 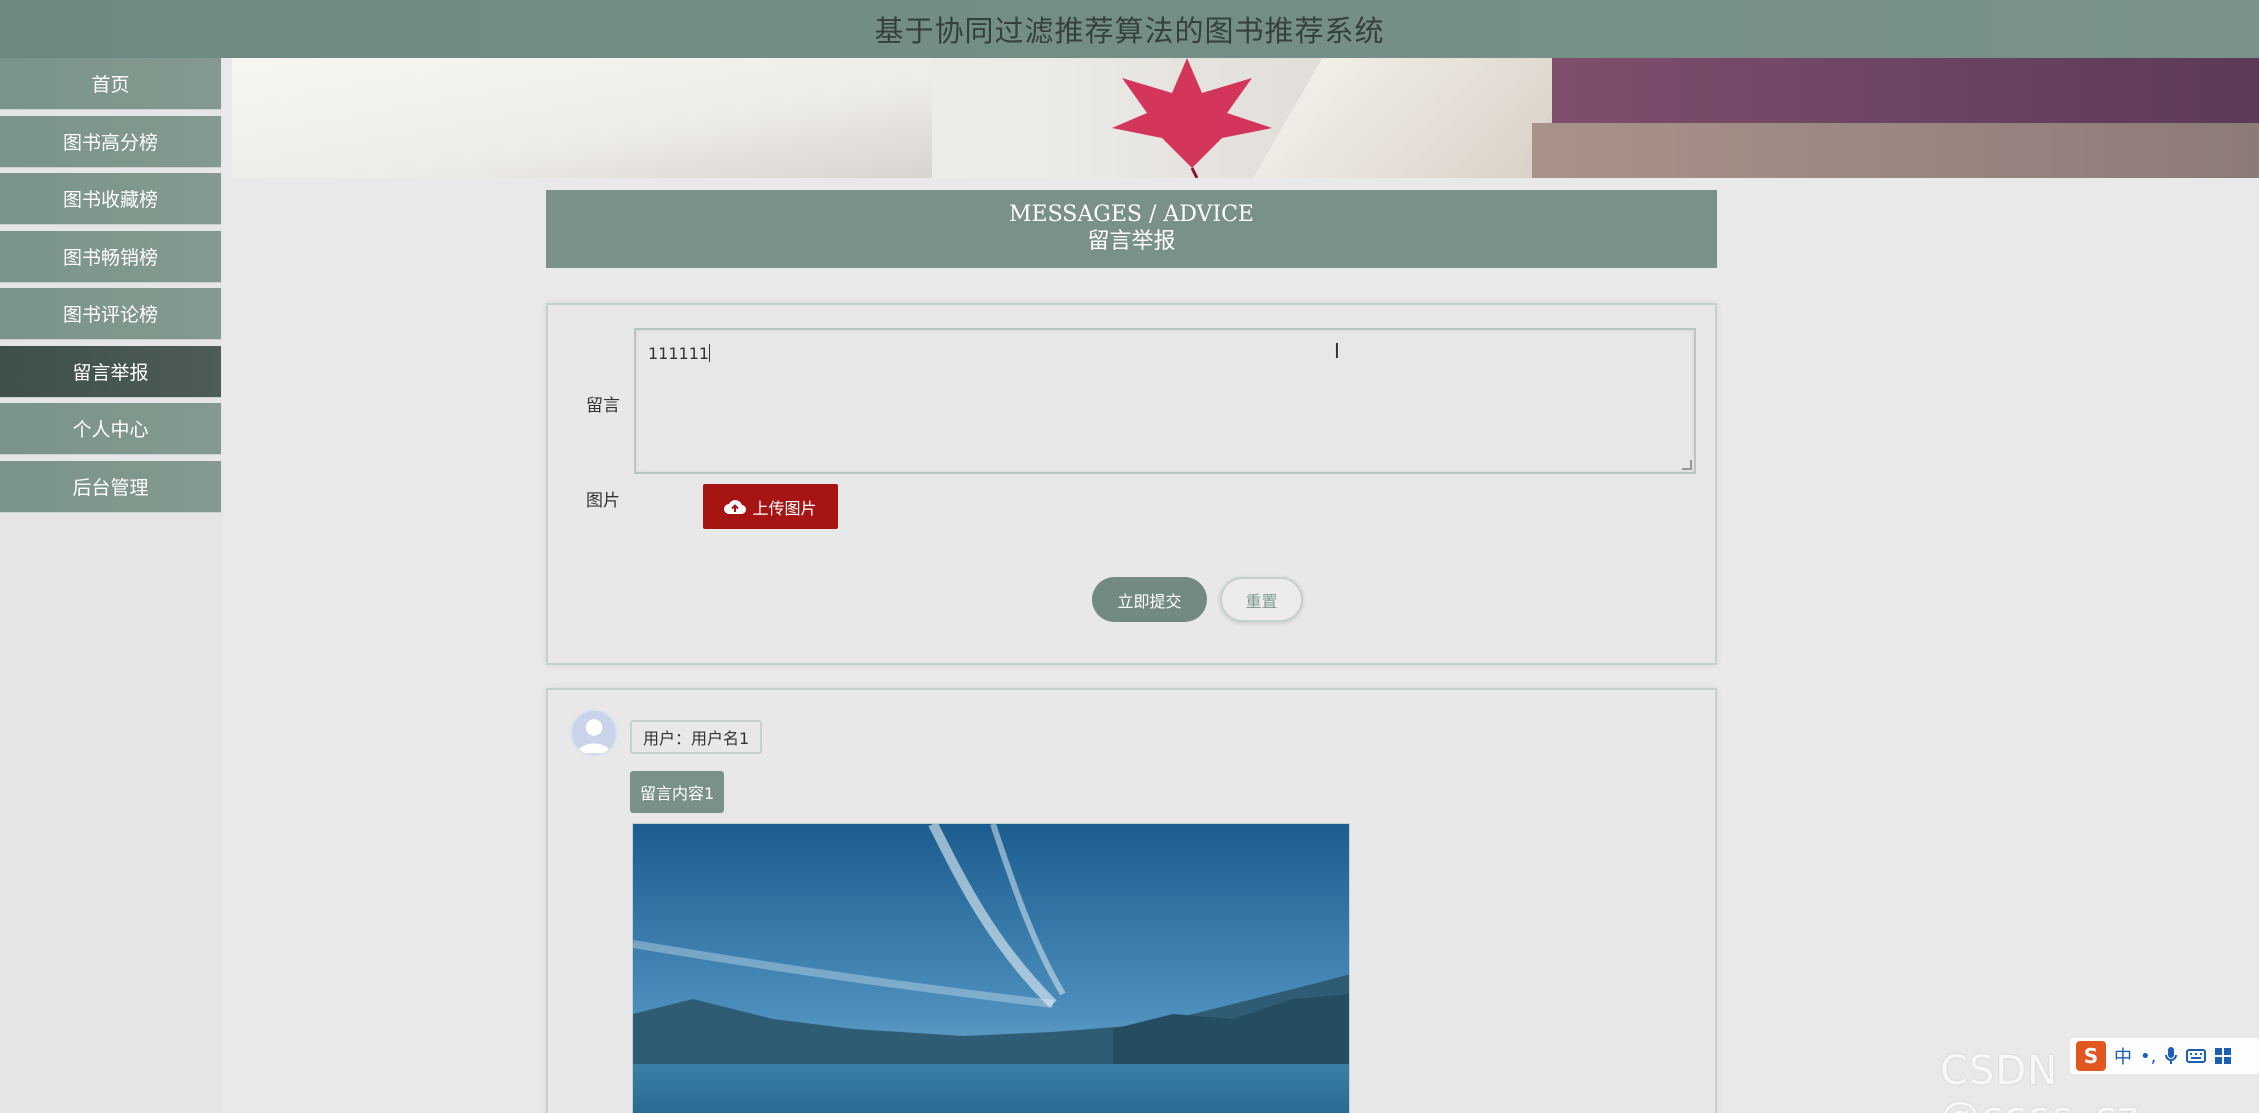 What do you see at coordinates (1165, 401) in the screenshot?
I see `message-textarea: 111111` at bounding box center [1165, 401].